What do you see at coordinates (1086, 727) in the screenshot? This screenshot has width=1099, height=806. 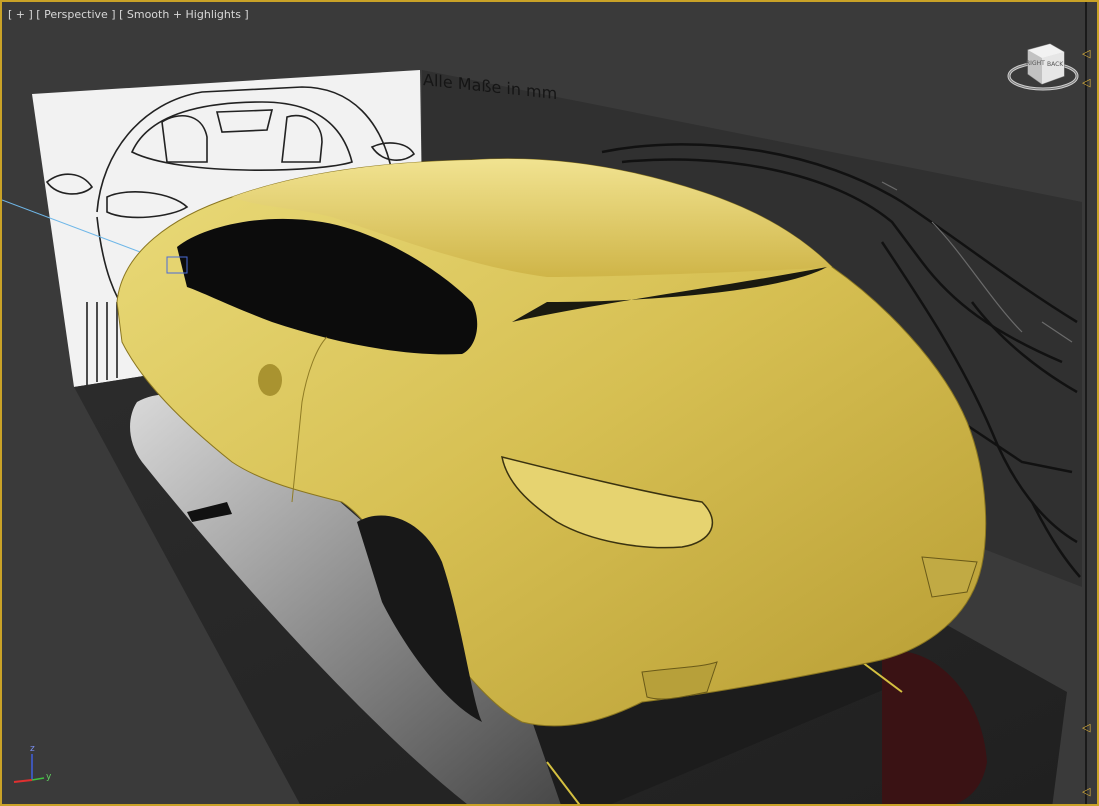 I see `timeline-marker-icon-3: ◁` at bounding box center [1086, 727].